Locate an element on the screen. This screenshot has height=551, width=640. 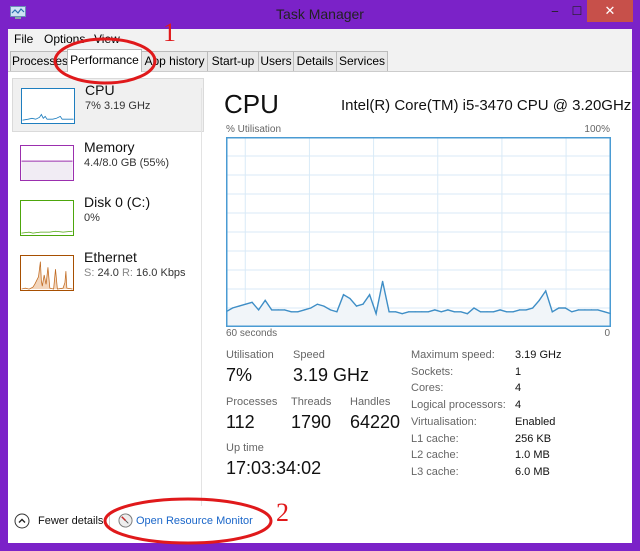
annotation-number-1: 1 is located at coordinates (169, 32).